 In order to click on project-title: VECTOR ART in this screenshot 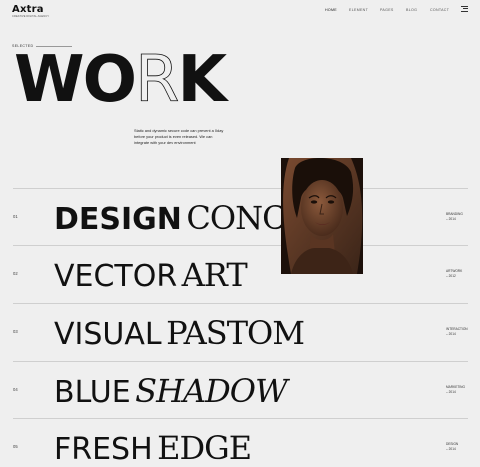, I will do `click(151, 275)`.